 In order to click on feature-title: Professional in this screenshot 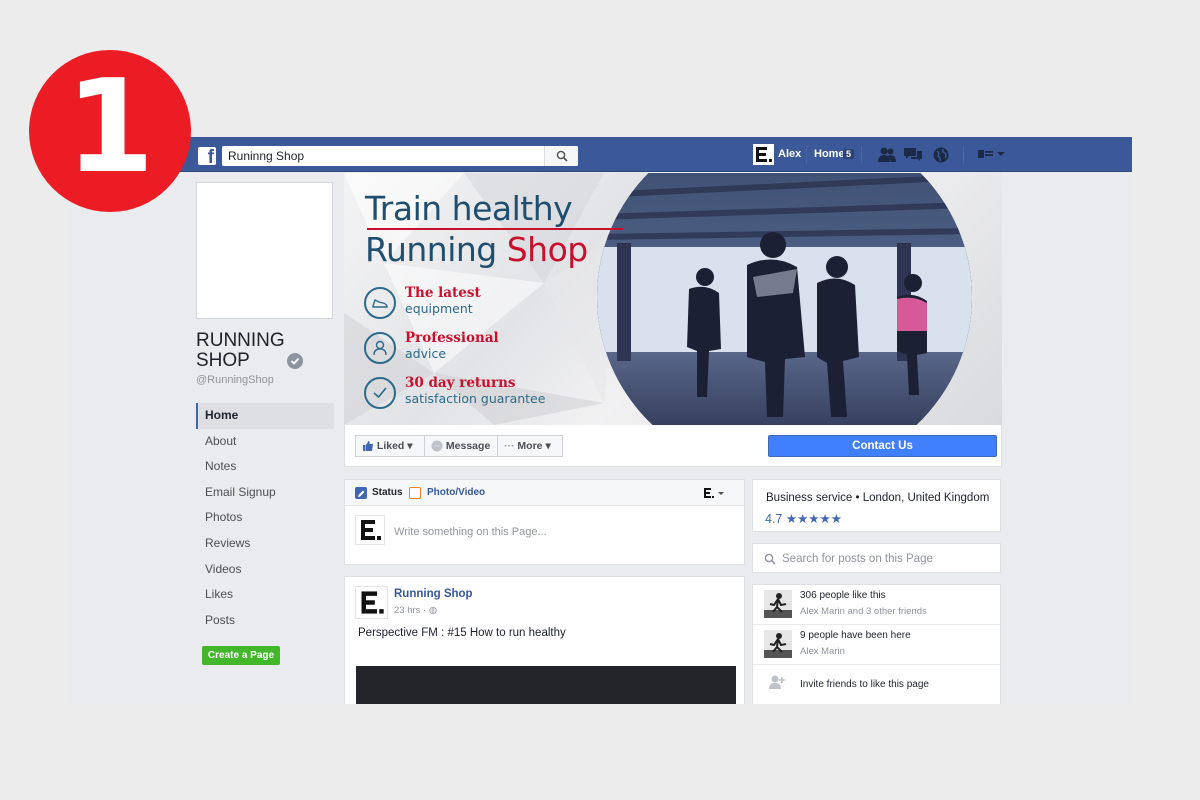, I will do `click(452, 338)`.